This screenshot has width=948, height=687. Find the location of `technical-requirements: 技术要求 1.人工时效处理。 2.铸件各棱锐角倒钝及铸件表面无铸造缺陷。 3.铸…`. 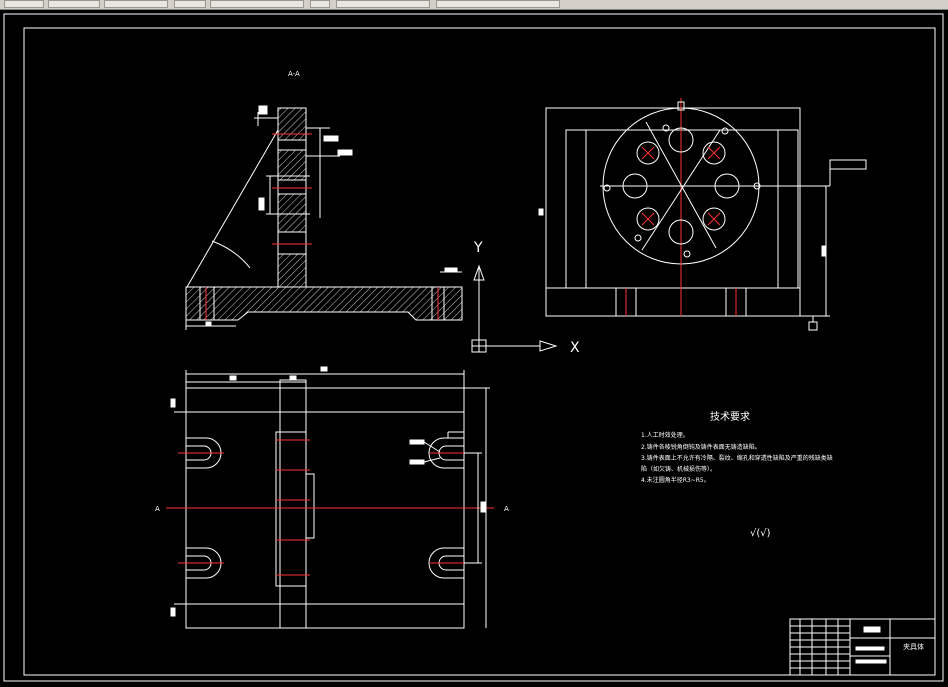

technical-requirements: 技术要求 1.人工时效处理。 2.铸件各棱锐角倒钝及铸件表面无铸造缺陷。 3.铸… is located at coordinates (737, 474).